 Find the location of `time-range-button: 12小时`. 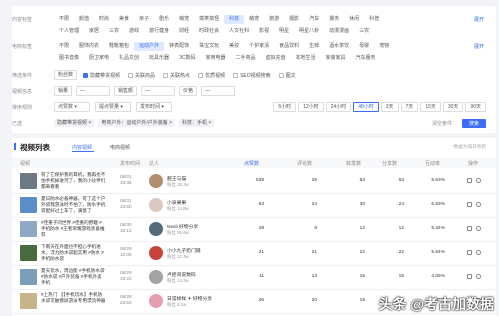

time-range-button: 12小时 is located at coordinates (311, 107).